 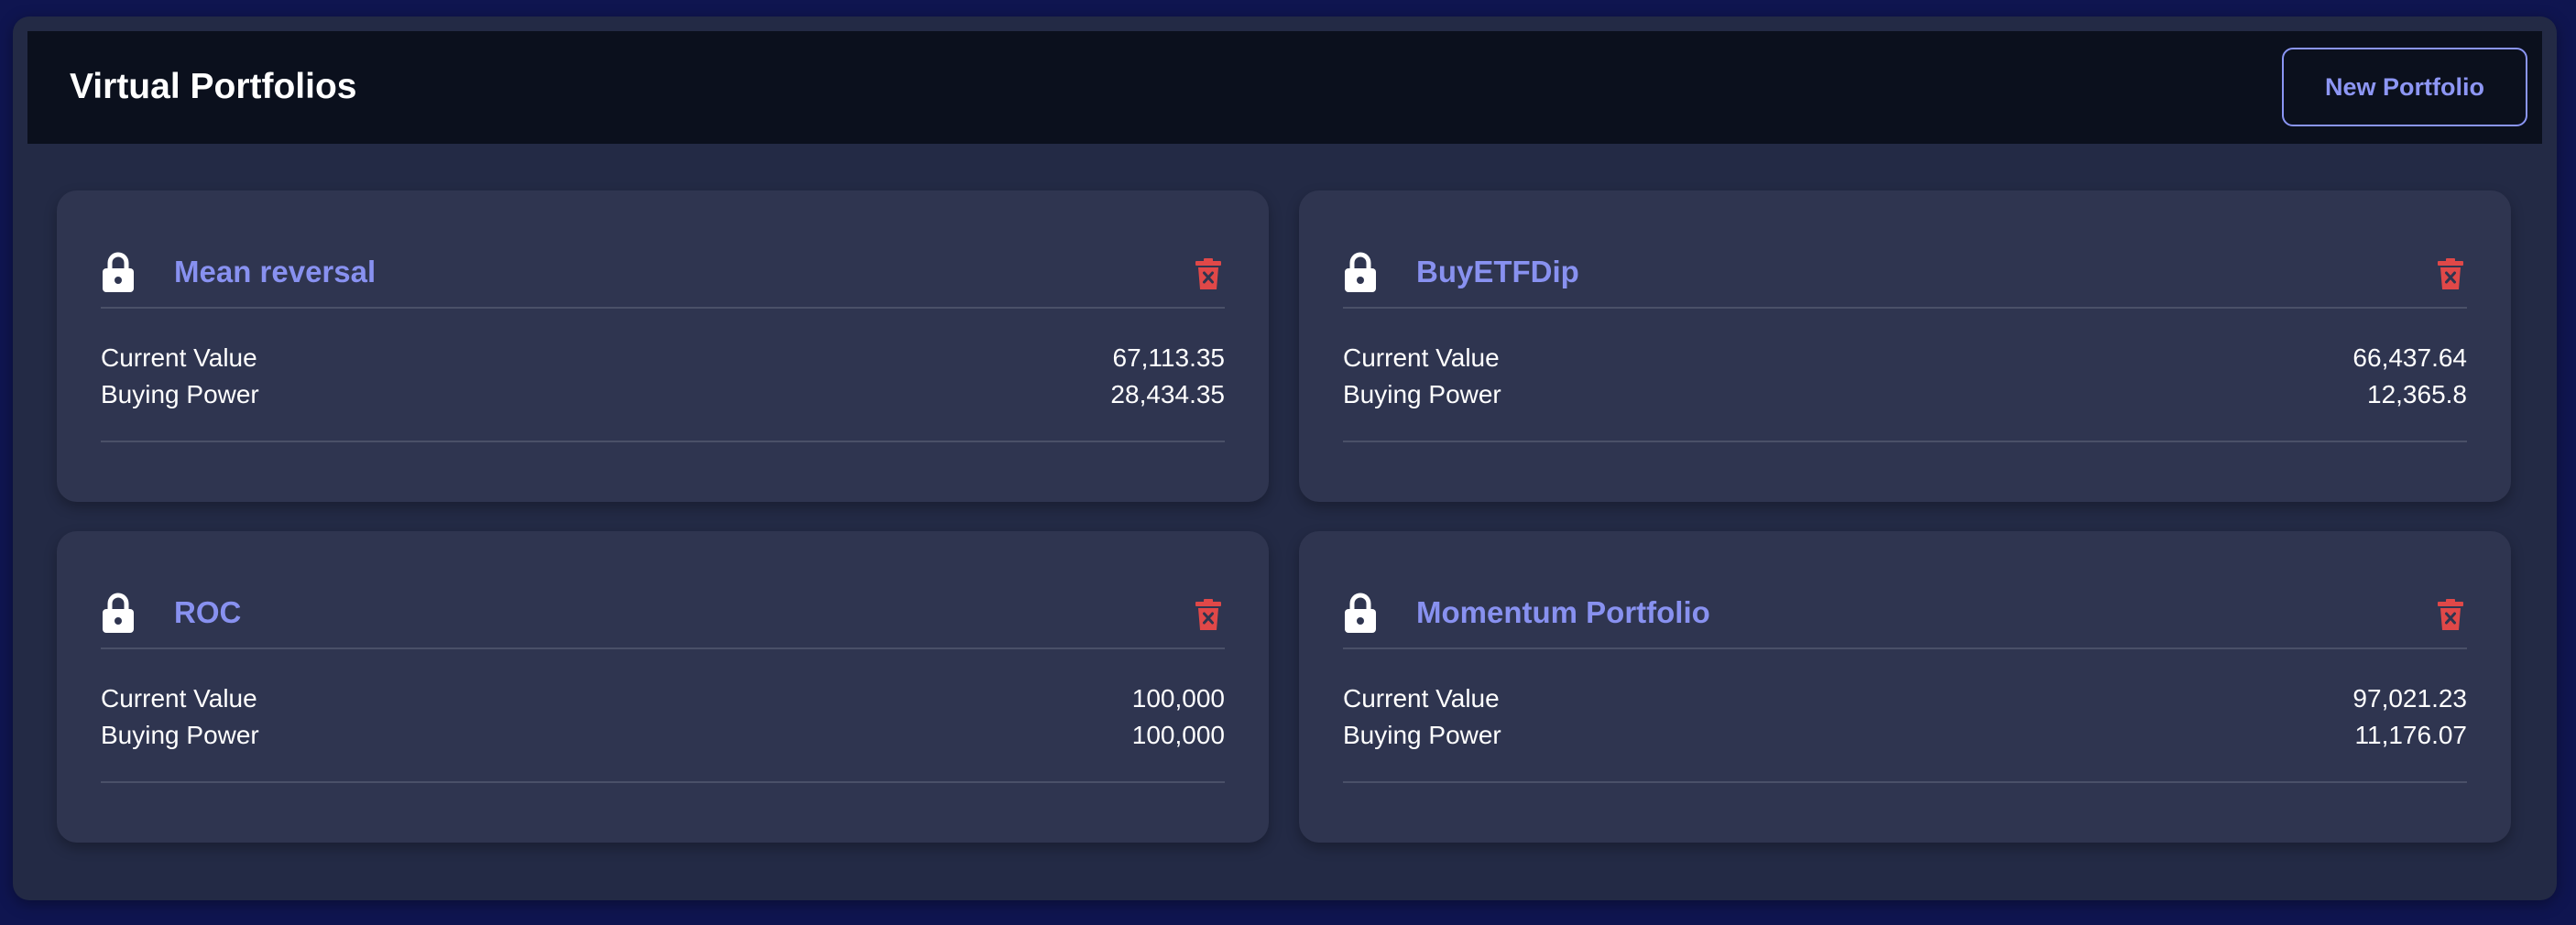 I want to click on buying-power-amount: 11,176.07, so click(x=2411, y=735).